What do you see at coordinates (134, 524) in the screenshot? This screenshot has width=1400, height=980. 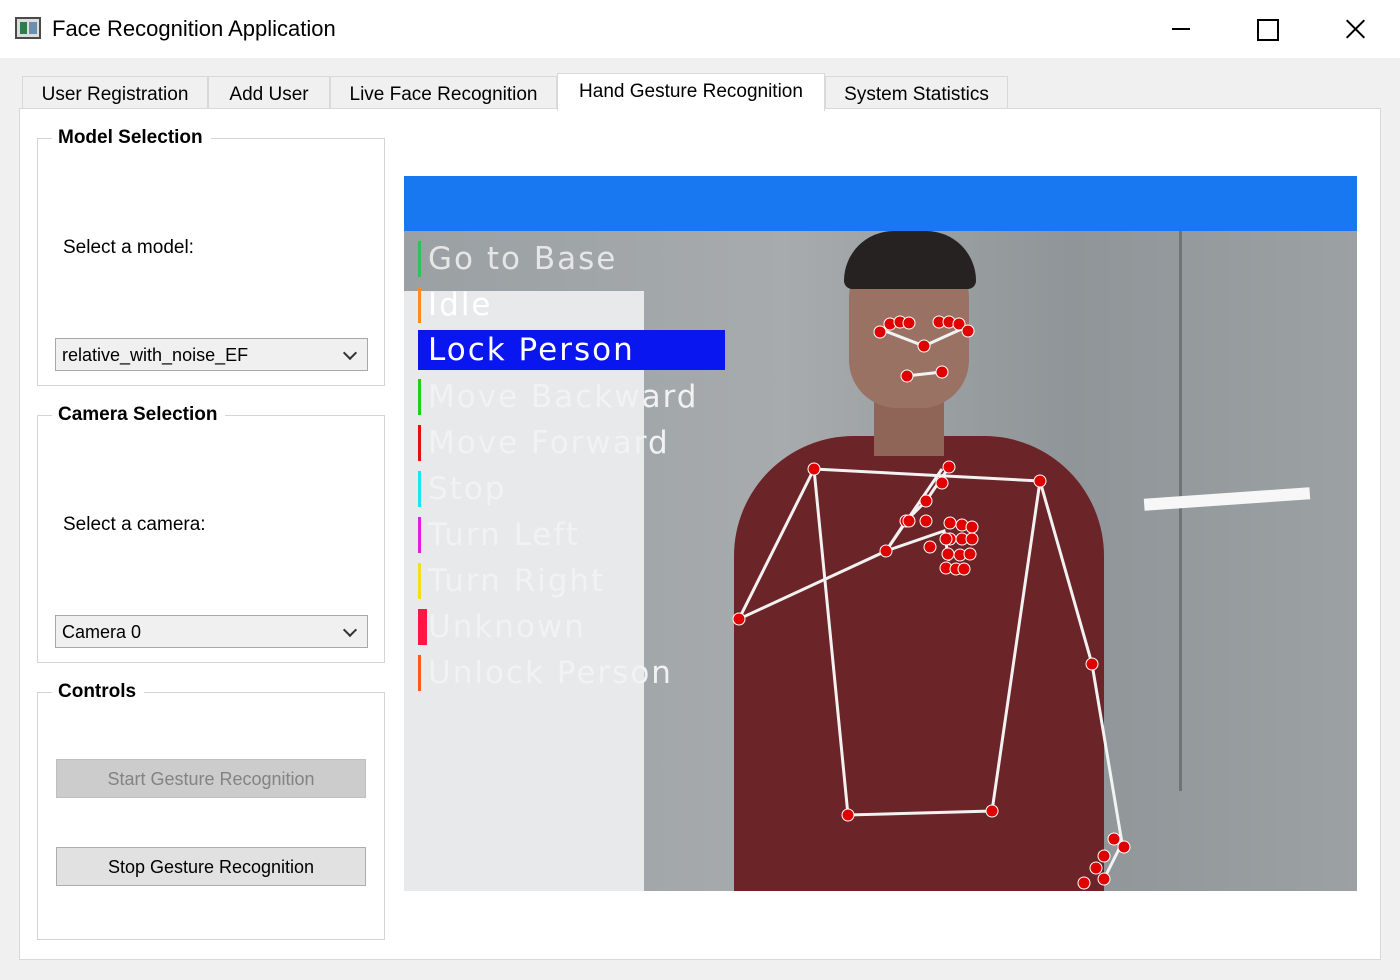 I see `select-camera-label: Select a camera:` at bounding box center [134, 524].